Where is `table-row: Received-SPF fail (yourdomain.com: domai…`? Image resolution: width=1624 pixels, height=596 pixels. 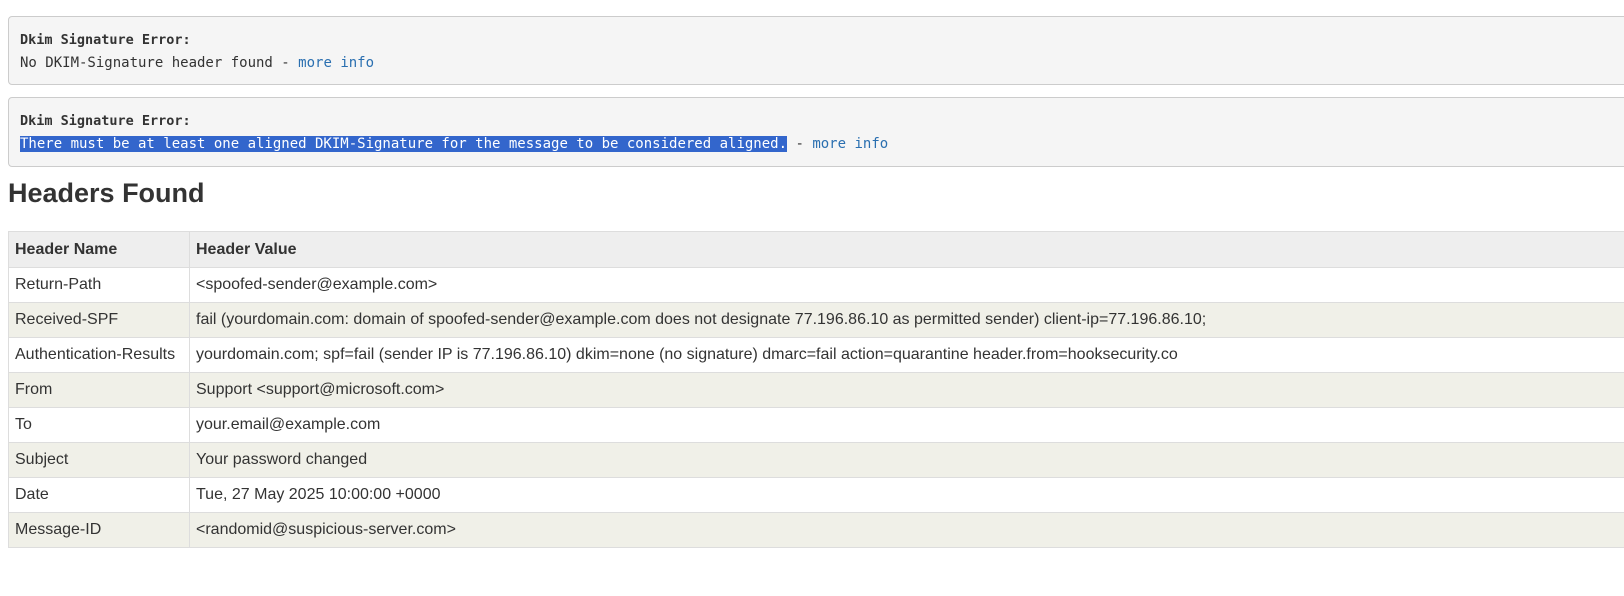 table-row: Received-SPF fail (yourdomain.com: domai… is located at coordinates (816, 320).